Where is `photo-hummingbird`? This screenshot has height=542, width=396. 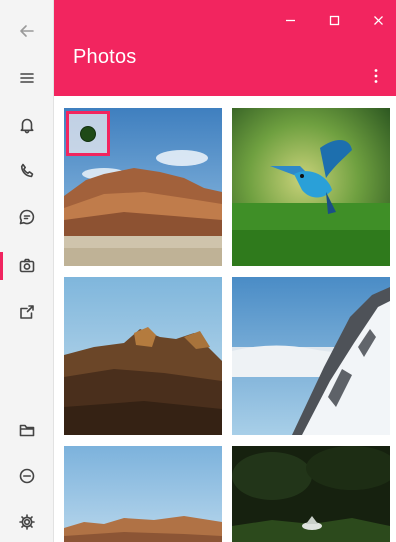 photo-hummingbird is located at coordinates (311, 187).